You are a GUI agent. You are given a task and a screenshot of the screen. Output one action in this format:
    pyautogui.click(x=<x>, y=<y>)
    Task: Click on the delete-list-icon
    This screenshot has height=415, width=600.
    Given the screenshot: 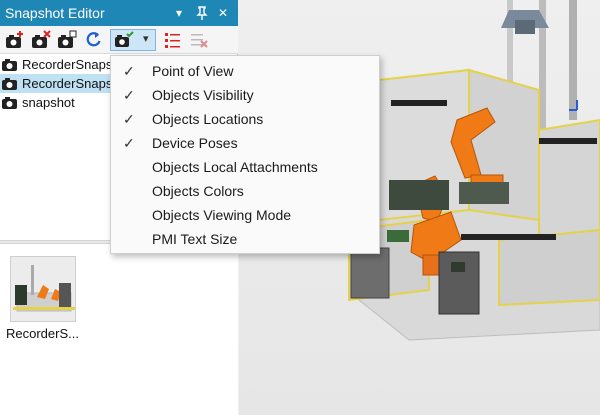 What is the action you would take?
    pyautogui.click(x=199, y=41)
    